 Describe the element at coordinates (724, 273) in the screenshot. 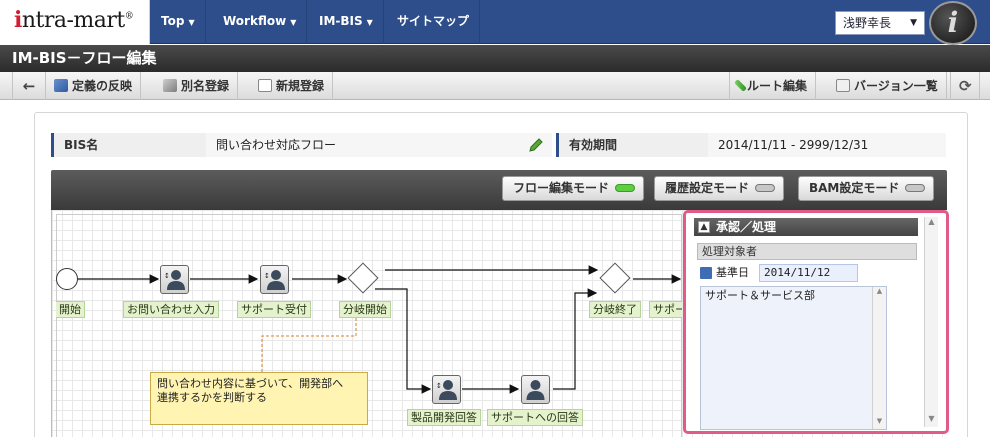

I see `base-date-label: 基準日` at that location.